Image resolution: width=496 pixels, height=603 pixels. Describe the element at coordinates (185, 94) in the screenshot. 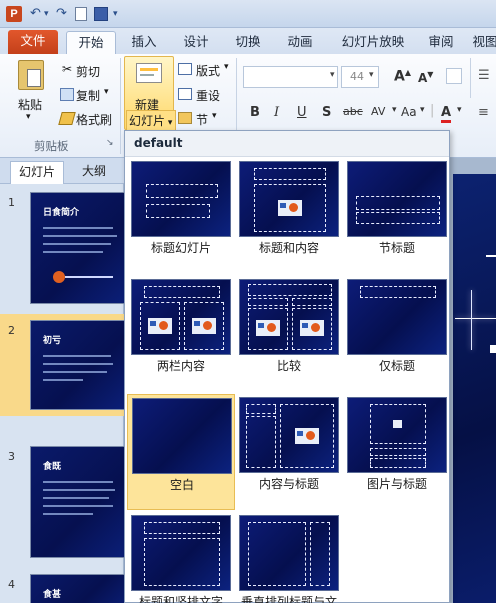

I see `reset-icon` at that location.